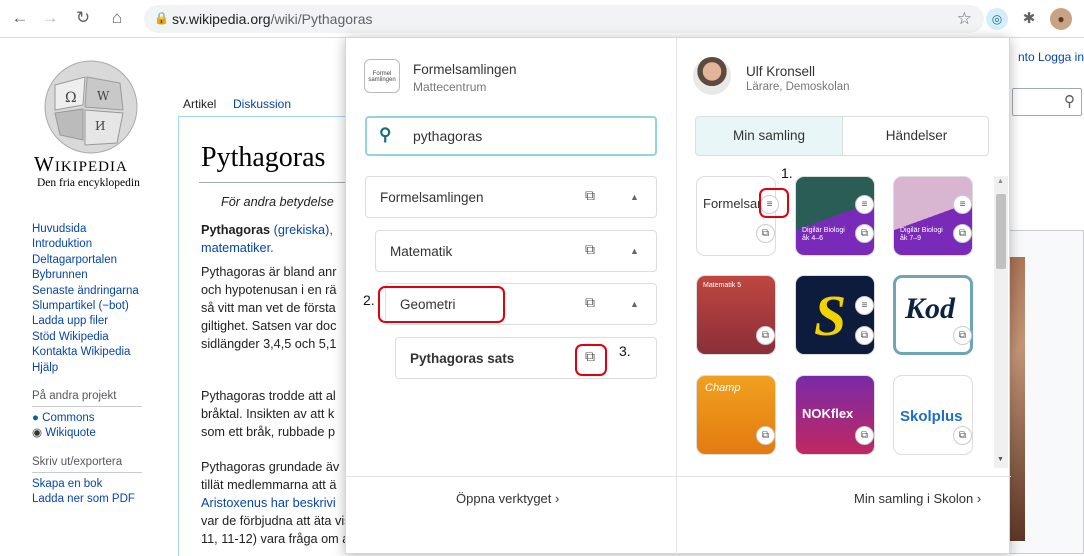 Image resolution: width=1084 pixels, height=556 pixels. What do you see at coordinates (103, 96) in the screenshot?
I see `svg-text: W` at bounding box center [103, 96].